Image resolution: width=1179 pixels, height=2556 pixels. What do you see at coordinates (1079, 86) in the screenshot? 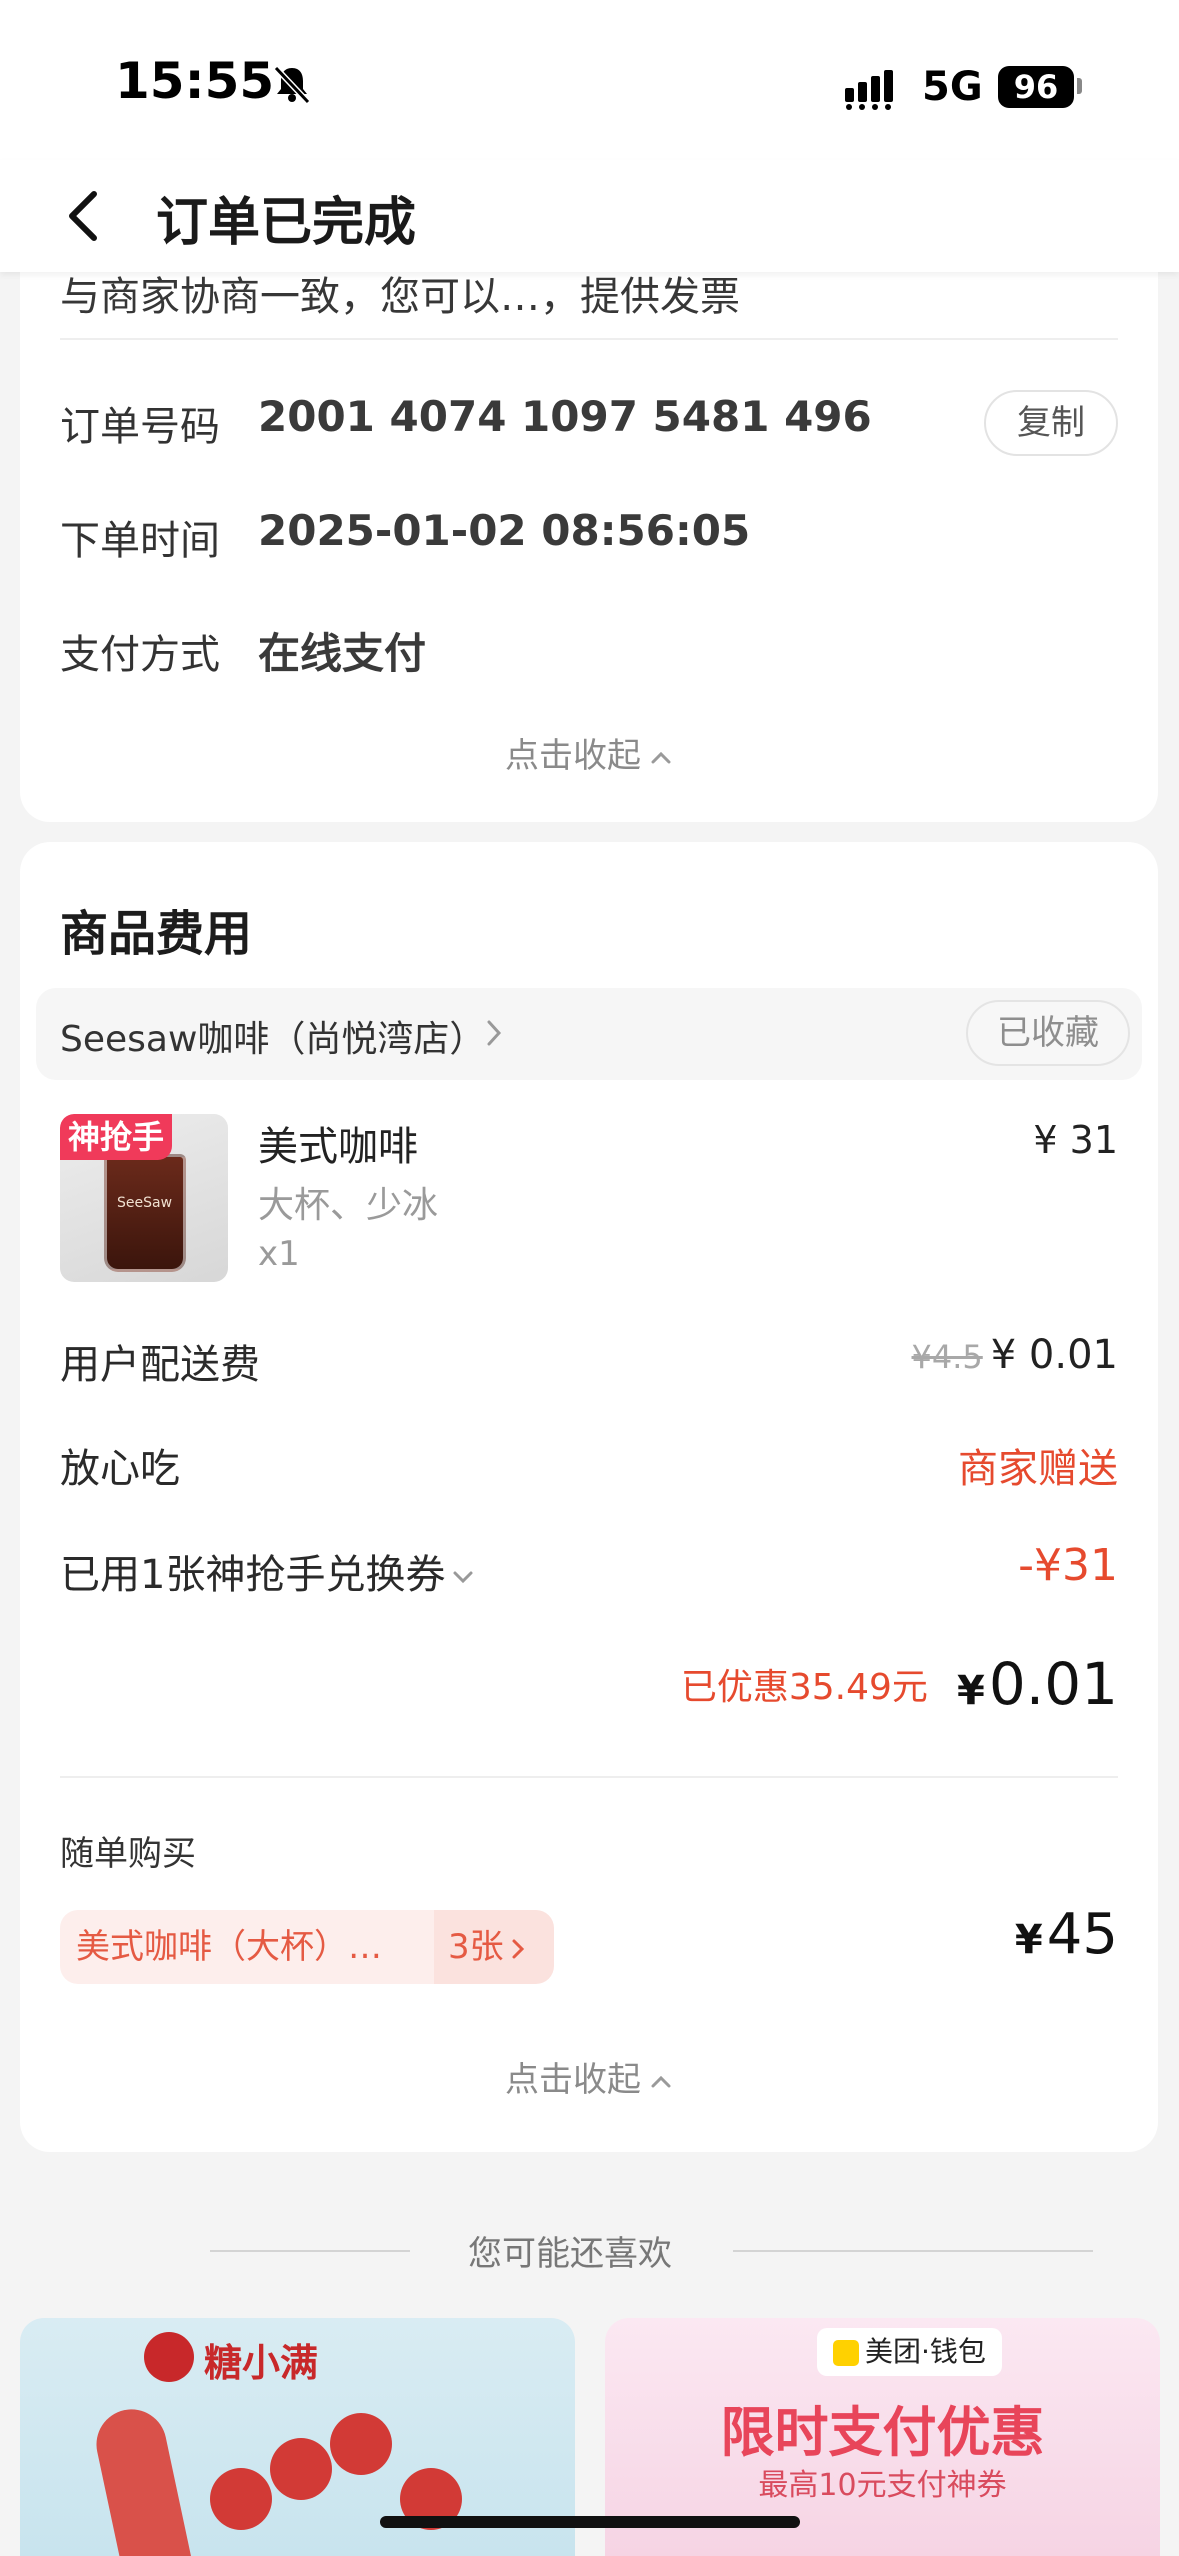
I see `battery-tip` at bounding box center [1079, 86].